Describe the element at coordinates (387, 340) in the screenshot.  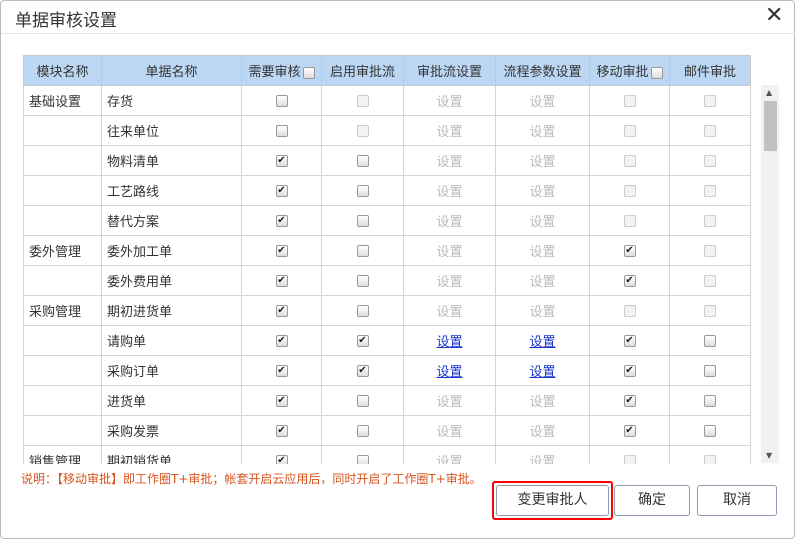
I see `table-row: 请购单 ✔ ✔ 设置 设置 ✔` at that location.